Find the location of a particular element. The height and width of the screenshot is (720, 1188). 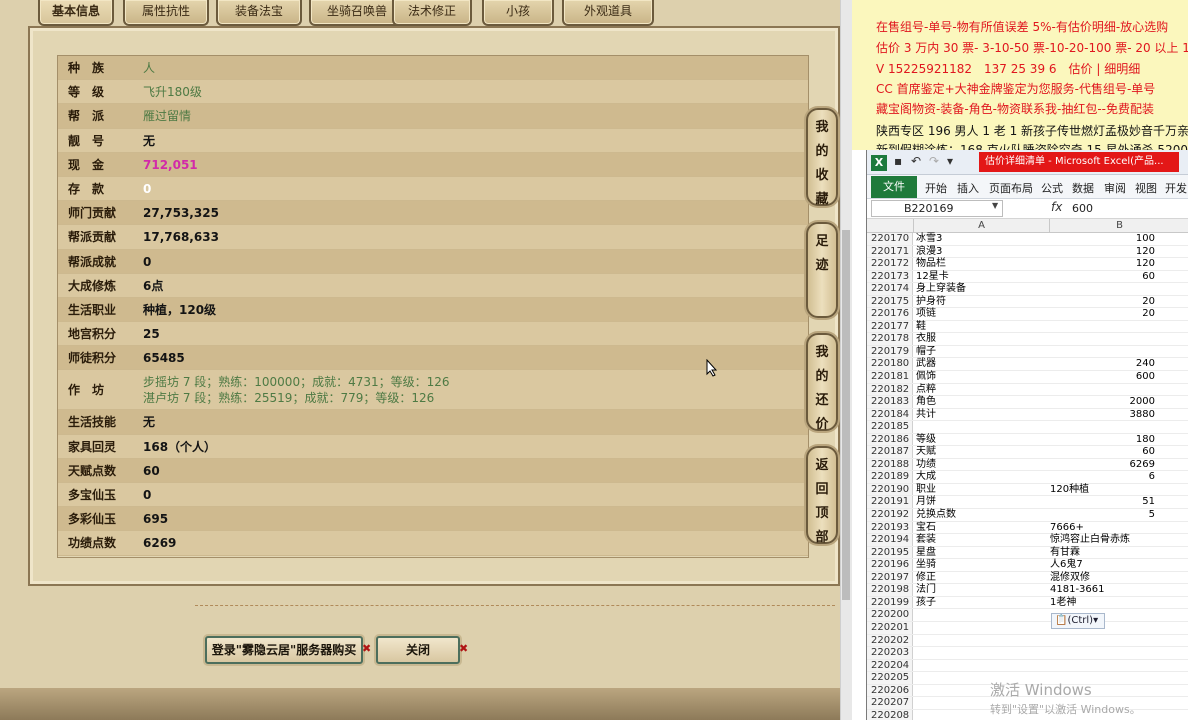

row-number: 220186 is located at coordinates (890, 439).